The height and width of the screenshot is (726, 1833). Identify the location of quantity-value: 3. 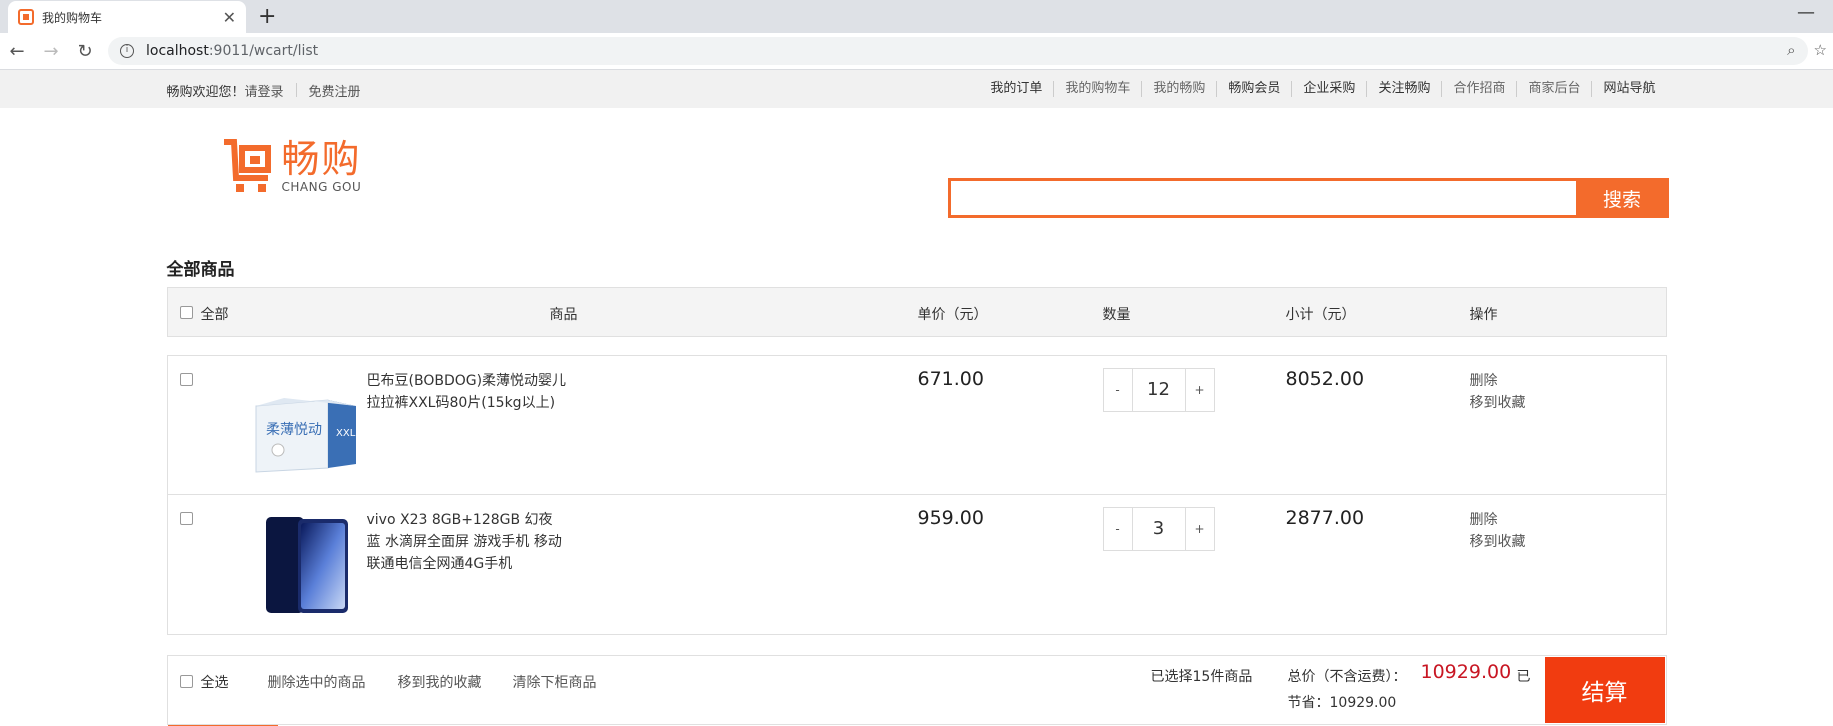
(1158, 529).